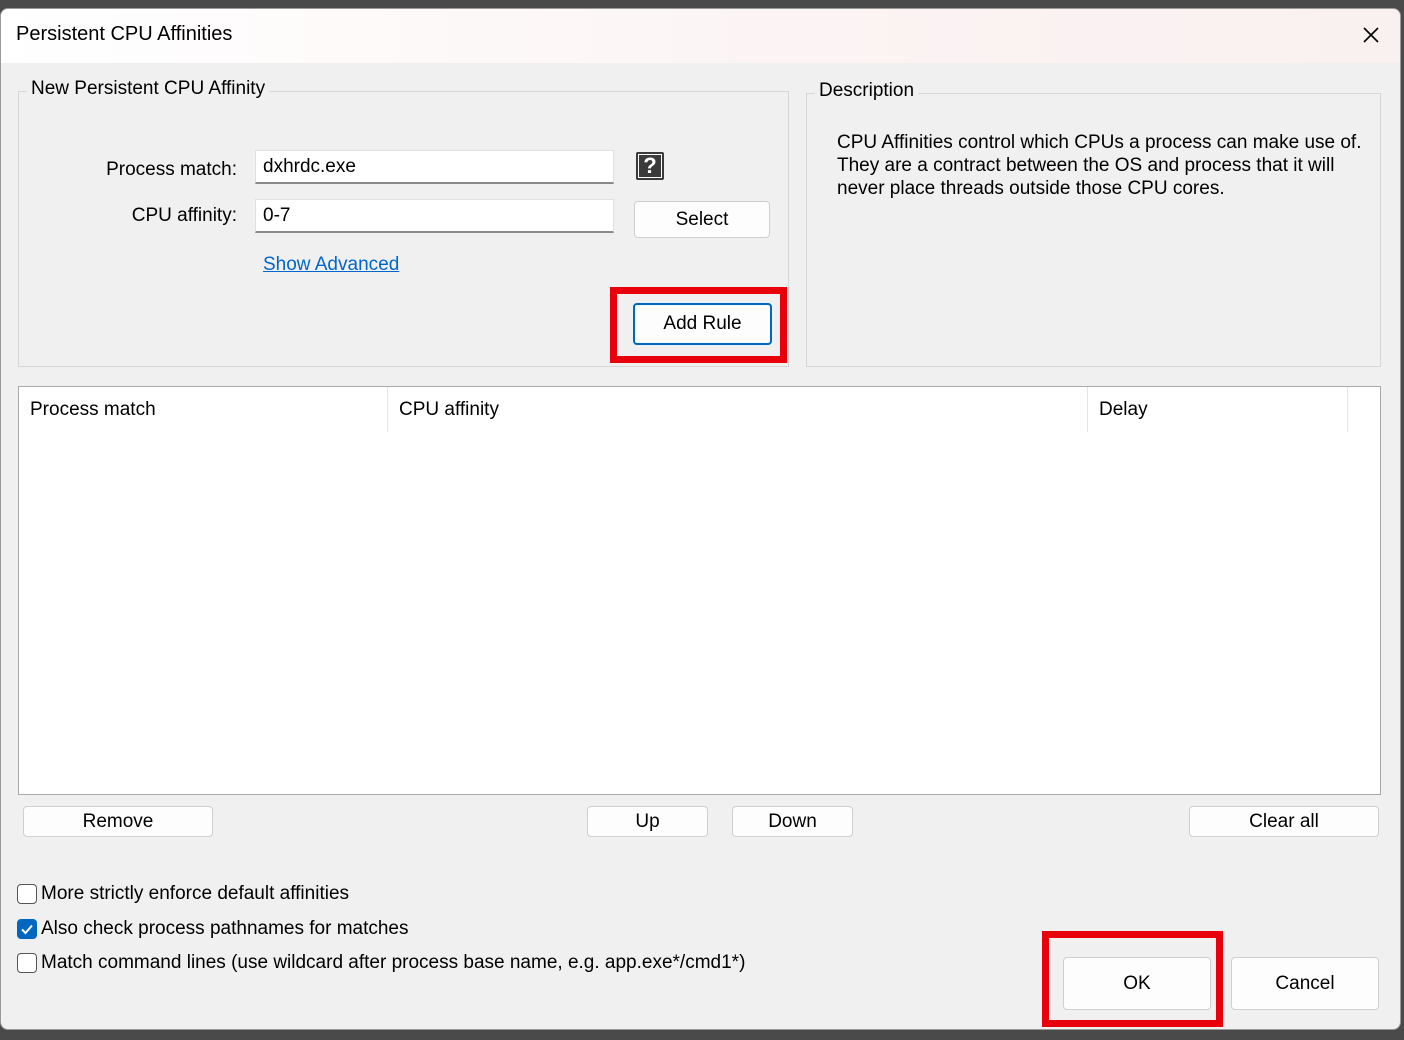 Image resolution: width=1404 pixels, height=1040 pixels. I want to click on column-header-process-match: Process match, so click(203, 409).